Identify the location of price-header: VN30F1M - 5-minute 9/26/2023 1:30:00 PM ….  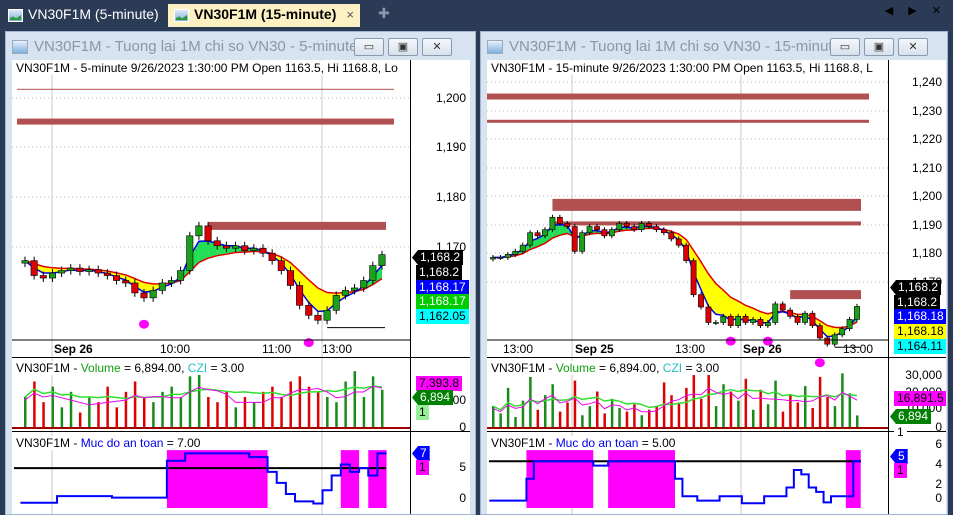
(207, 68).